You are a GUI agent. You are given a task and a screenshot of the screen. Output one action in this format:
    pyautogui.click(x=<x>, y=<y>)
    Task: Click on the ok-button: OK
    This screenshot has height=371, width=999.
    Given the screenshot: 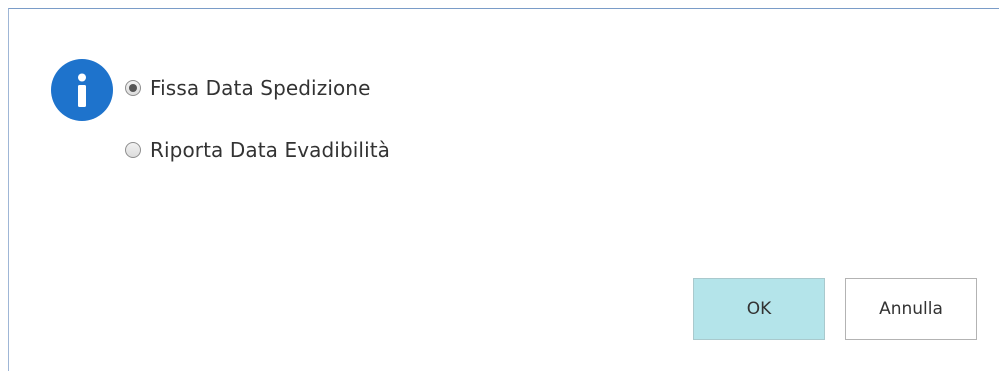 What is the action you would take?
    pyautogui.click(x=759, y=309)
    